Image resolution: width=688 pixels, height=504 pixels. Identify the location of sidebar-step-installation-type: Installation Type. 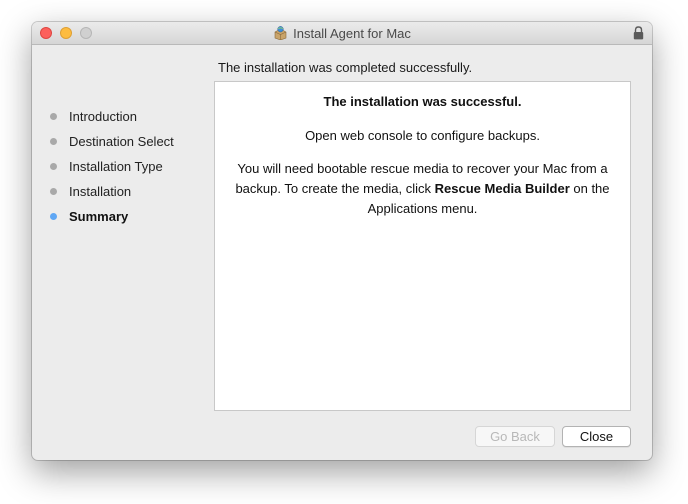
(112, 166).